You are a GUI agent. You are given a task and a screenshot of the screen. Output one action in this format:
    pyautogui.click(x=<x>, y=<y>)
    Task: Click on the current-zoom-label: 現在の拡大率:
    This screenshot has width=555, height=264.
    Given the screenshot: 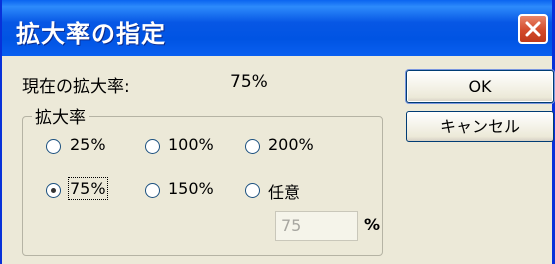 What is the action you would take?
    pyautogui.click(x=76, y=87)
    